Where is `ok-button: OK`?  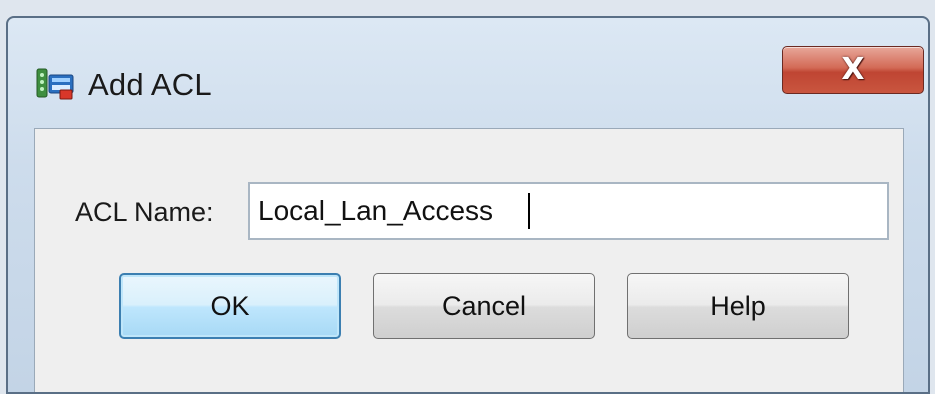 ok-button: OK is located at coordinates (230, 306).